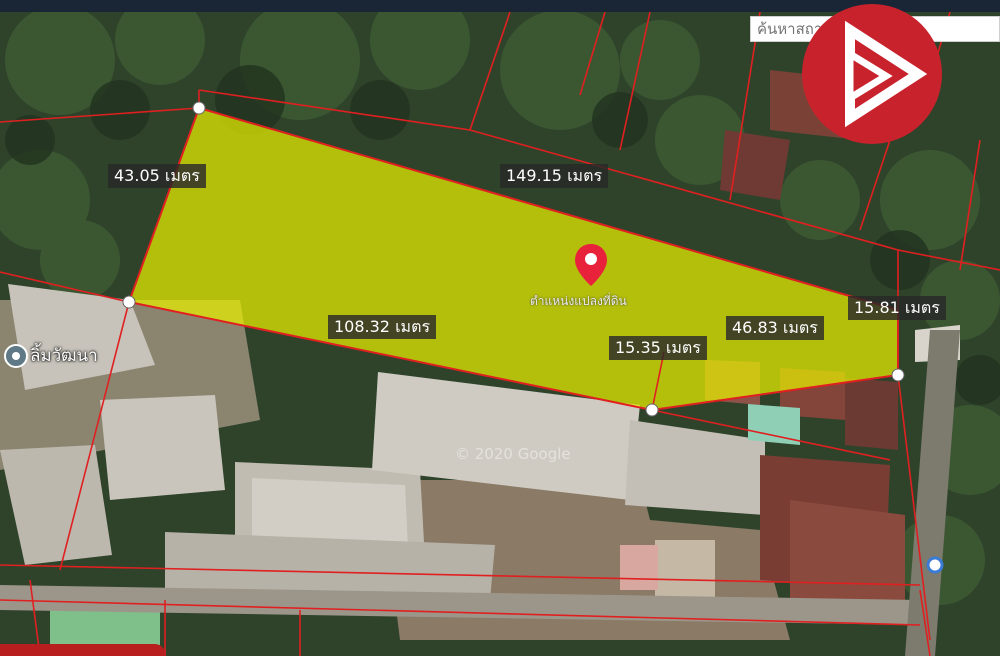 Image resolution: width=1000 pixels, height=656 pixels. What do you see at coordinates (554, 176) in the screenshot?
I see `measurement-label-north-side: 149.15 เมตร` at bounding box center [554, 176].